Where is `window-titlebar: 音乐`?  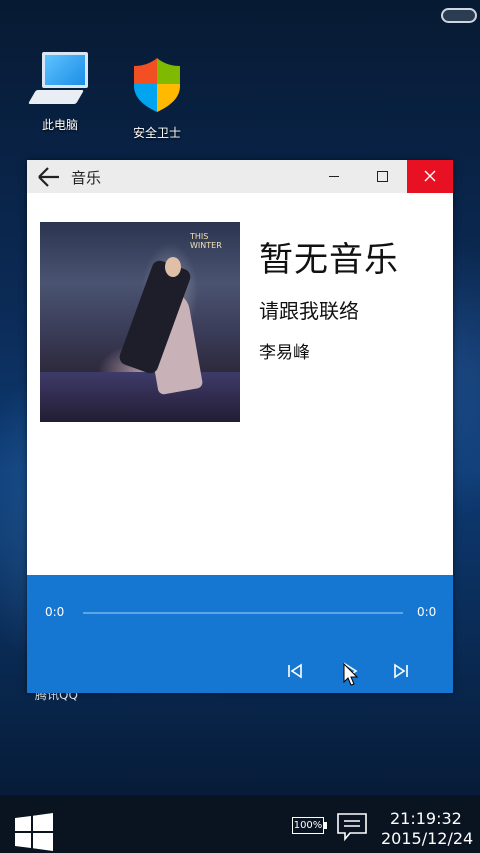
window-titlebar: 音乐 is located at coordinates (240, 176).